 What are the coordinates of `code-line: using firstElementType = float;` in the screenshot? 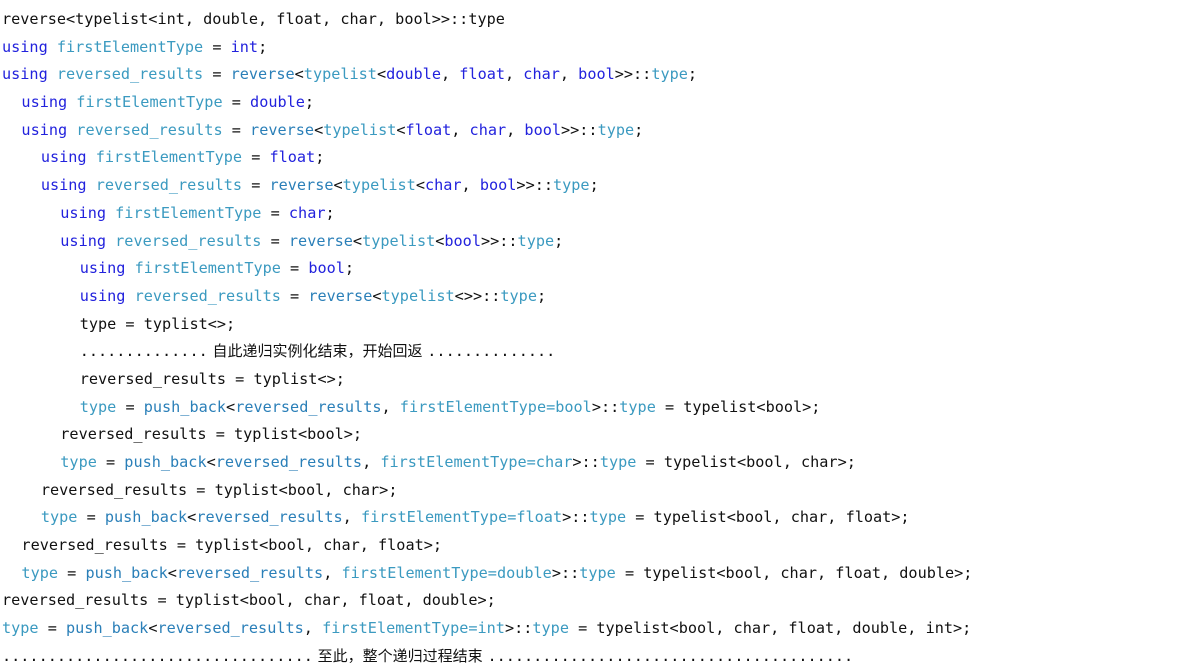 It's located at (591, 158).